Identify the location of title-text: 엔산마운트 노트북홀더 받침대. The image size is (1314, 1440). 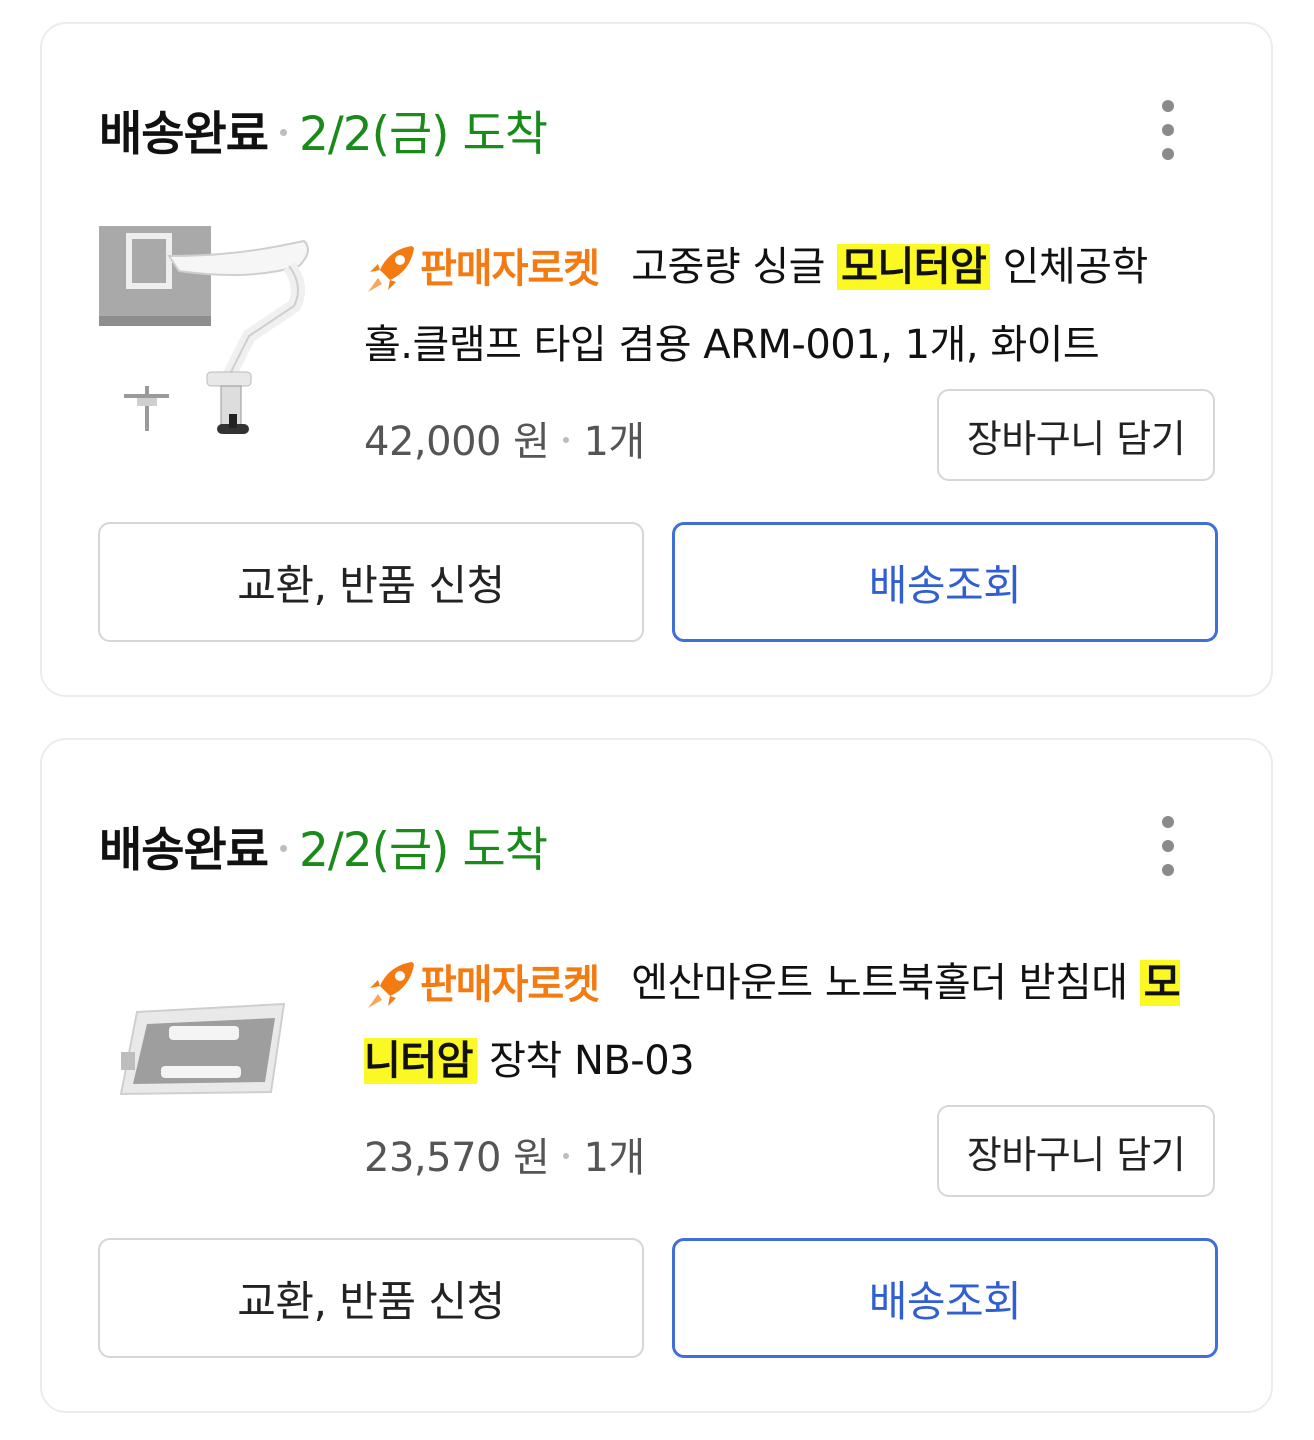
(879, 983).